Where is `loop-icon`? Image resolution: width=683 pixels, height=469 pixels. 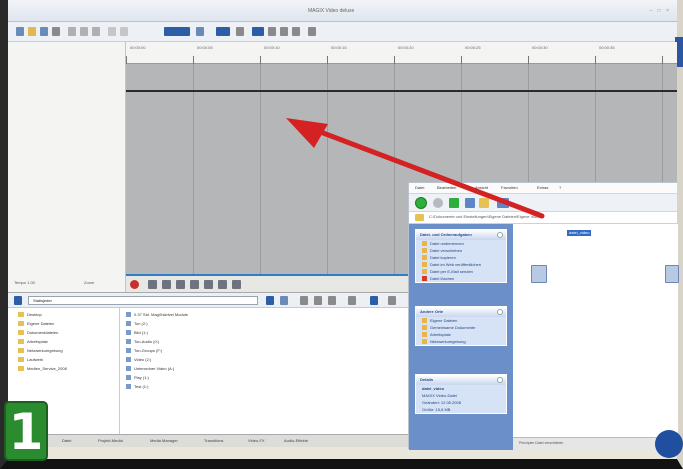
loop-icon is located at coordinates (208, 284).